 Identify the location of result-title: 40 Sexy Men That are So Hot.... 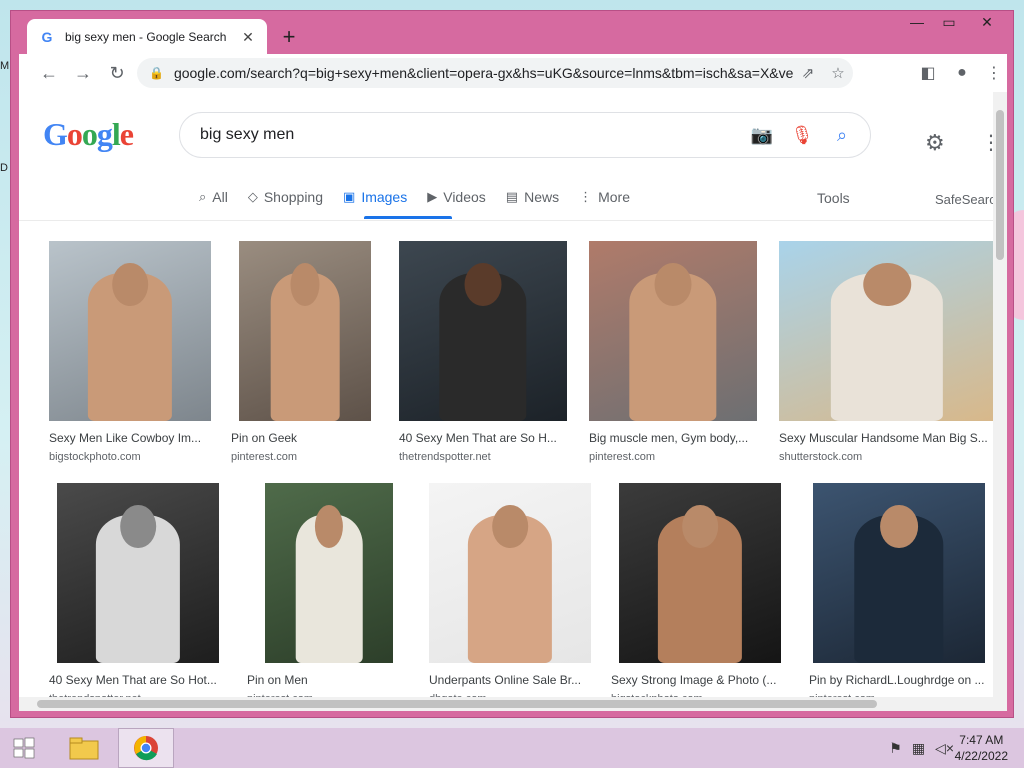
(138, 680).